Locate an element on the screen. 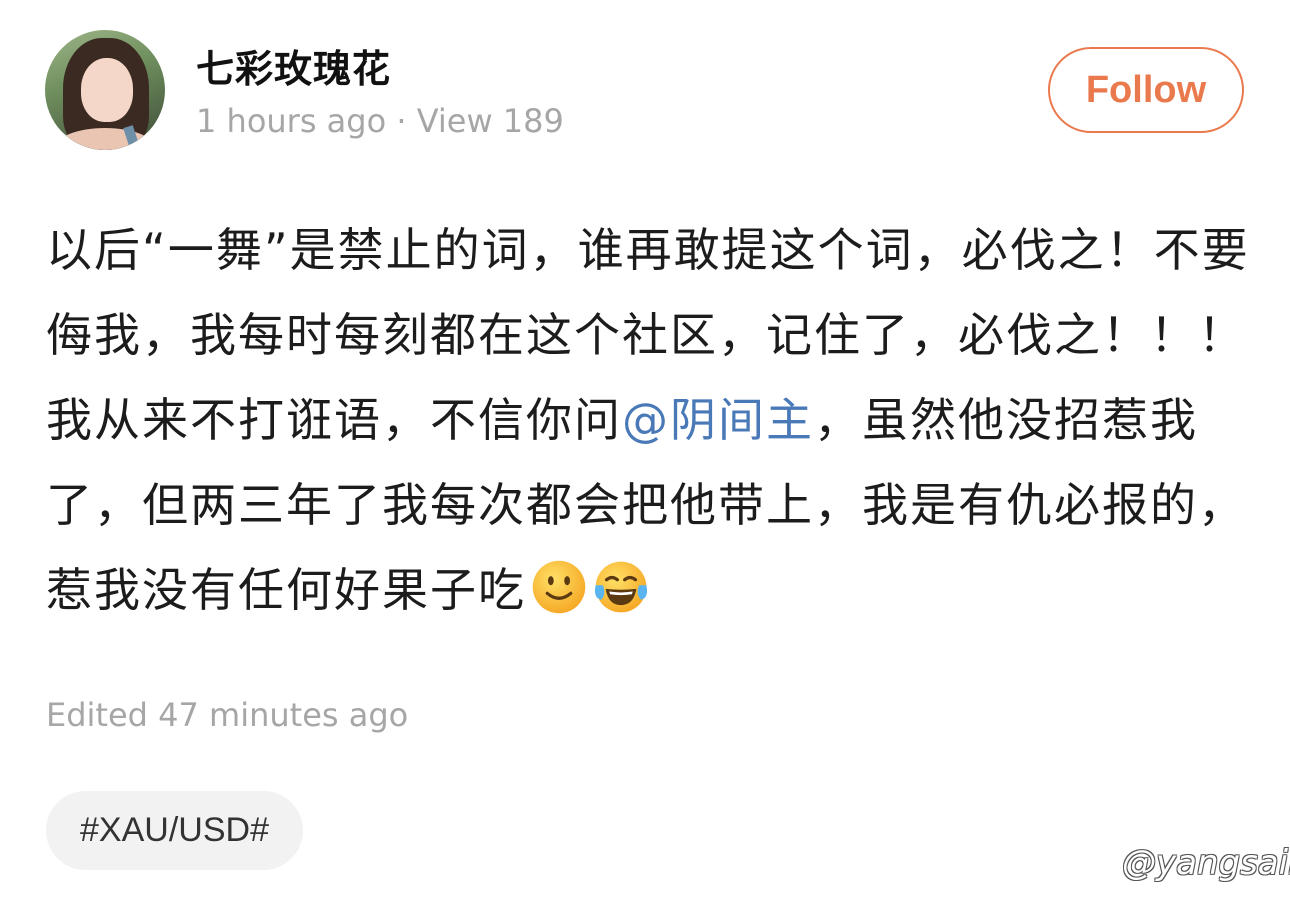  follow-button: Follow is located at coordinates (1146, 90).